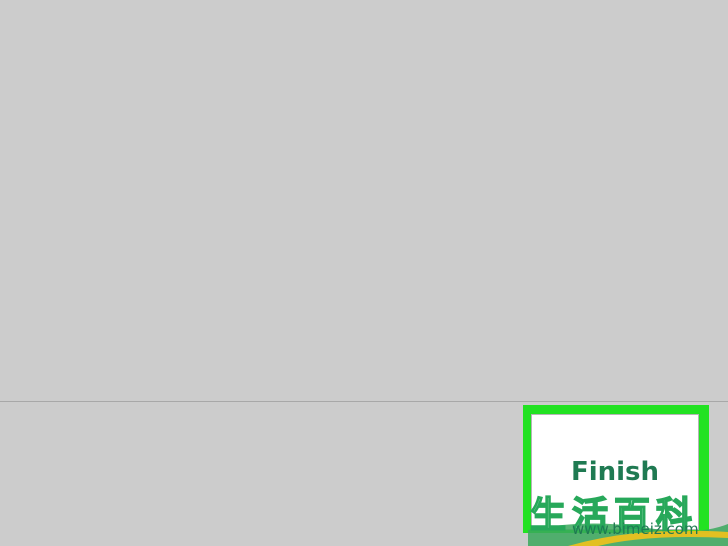 Image resolution: width=728 pixels, height=546 pixels. I want to click on watermark-url: www.bimeiz.com, so click(635, 529).